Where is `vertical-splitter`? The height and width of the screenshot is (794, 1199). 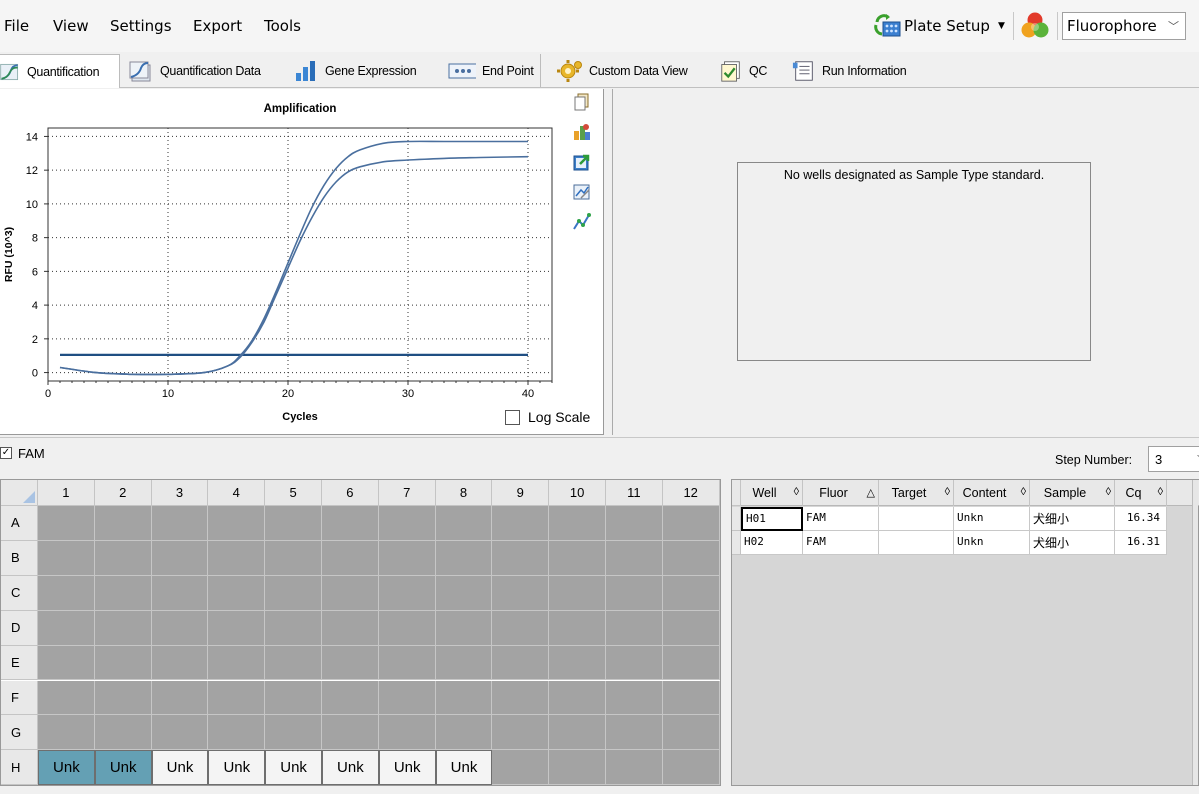 vertical-splitter is located at coordinates (726, 632).